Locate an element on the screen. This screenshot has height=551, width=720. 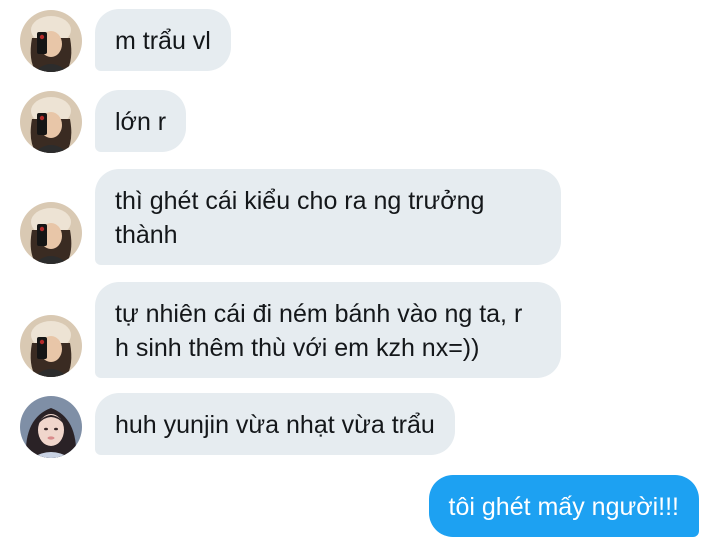
message-bubble-incoming: thì ghét cái kiểu cho ra ng trưởng thành is located at coordinates (328, 217).